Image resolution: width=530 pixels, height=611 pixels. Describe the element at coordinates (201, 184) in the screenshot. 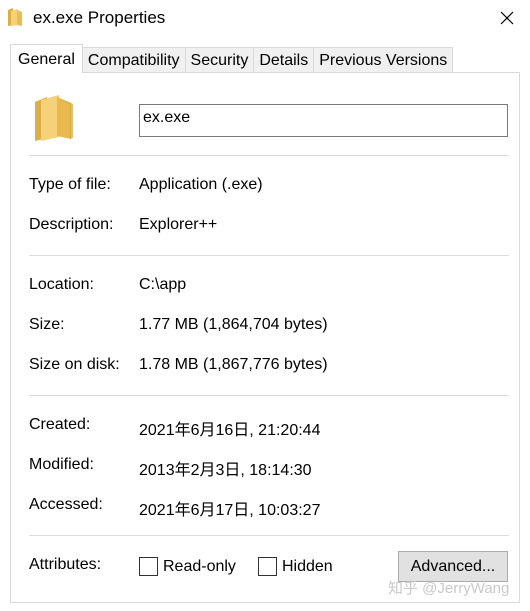

I see `type-of-file-value: Application (.exe)` at that location.